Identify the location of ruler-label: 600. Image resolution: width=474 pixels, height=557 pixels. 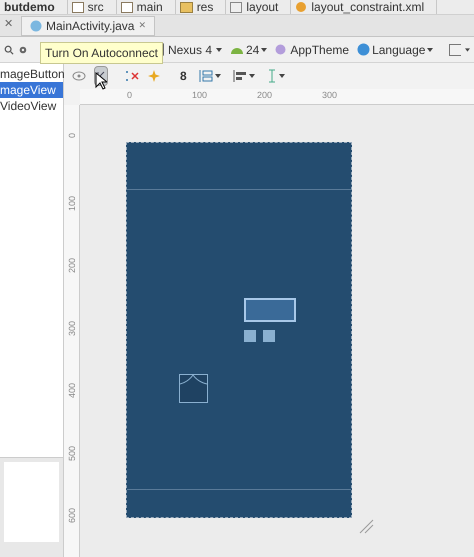
(72, 516).